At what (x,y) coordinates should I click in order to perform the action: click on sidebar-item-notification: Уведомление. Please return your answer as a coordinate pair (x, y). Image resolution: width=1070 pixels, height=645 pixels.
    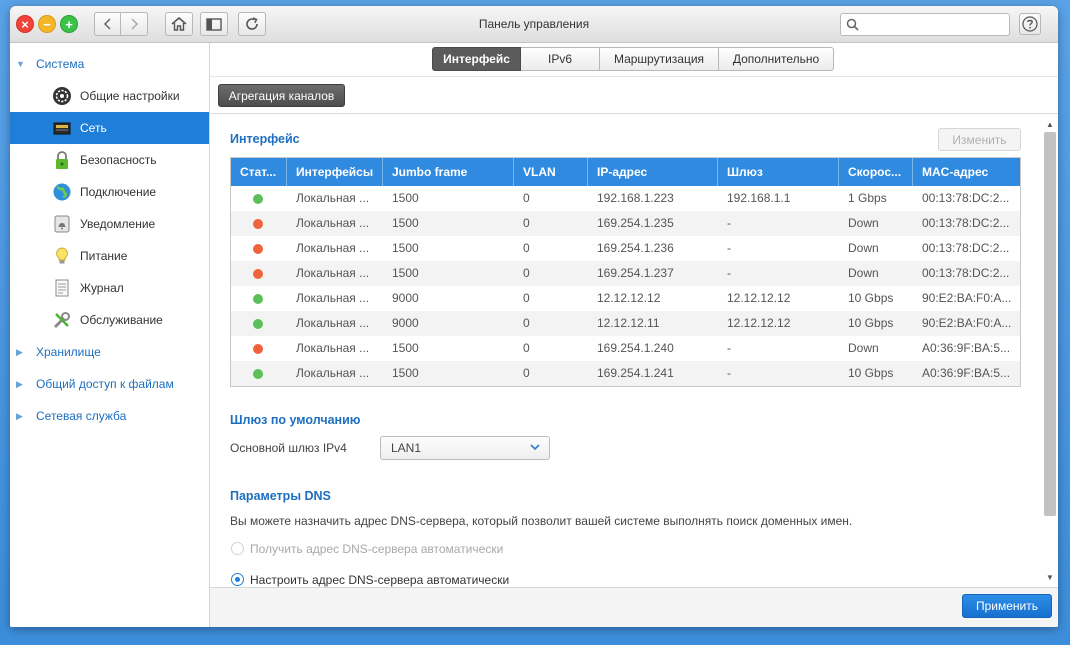
    Looking at the image, I should click on (109, 224).